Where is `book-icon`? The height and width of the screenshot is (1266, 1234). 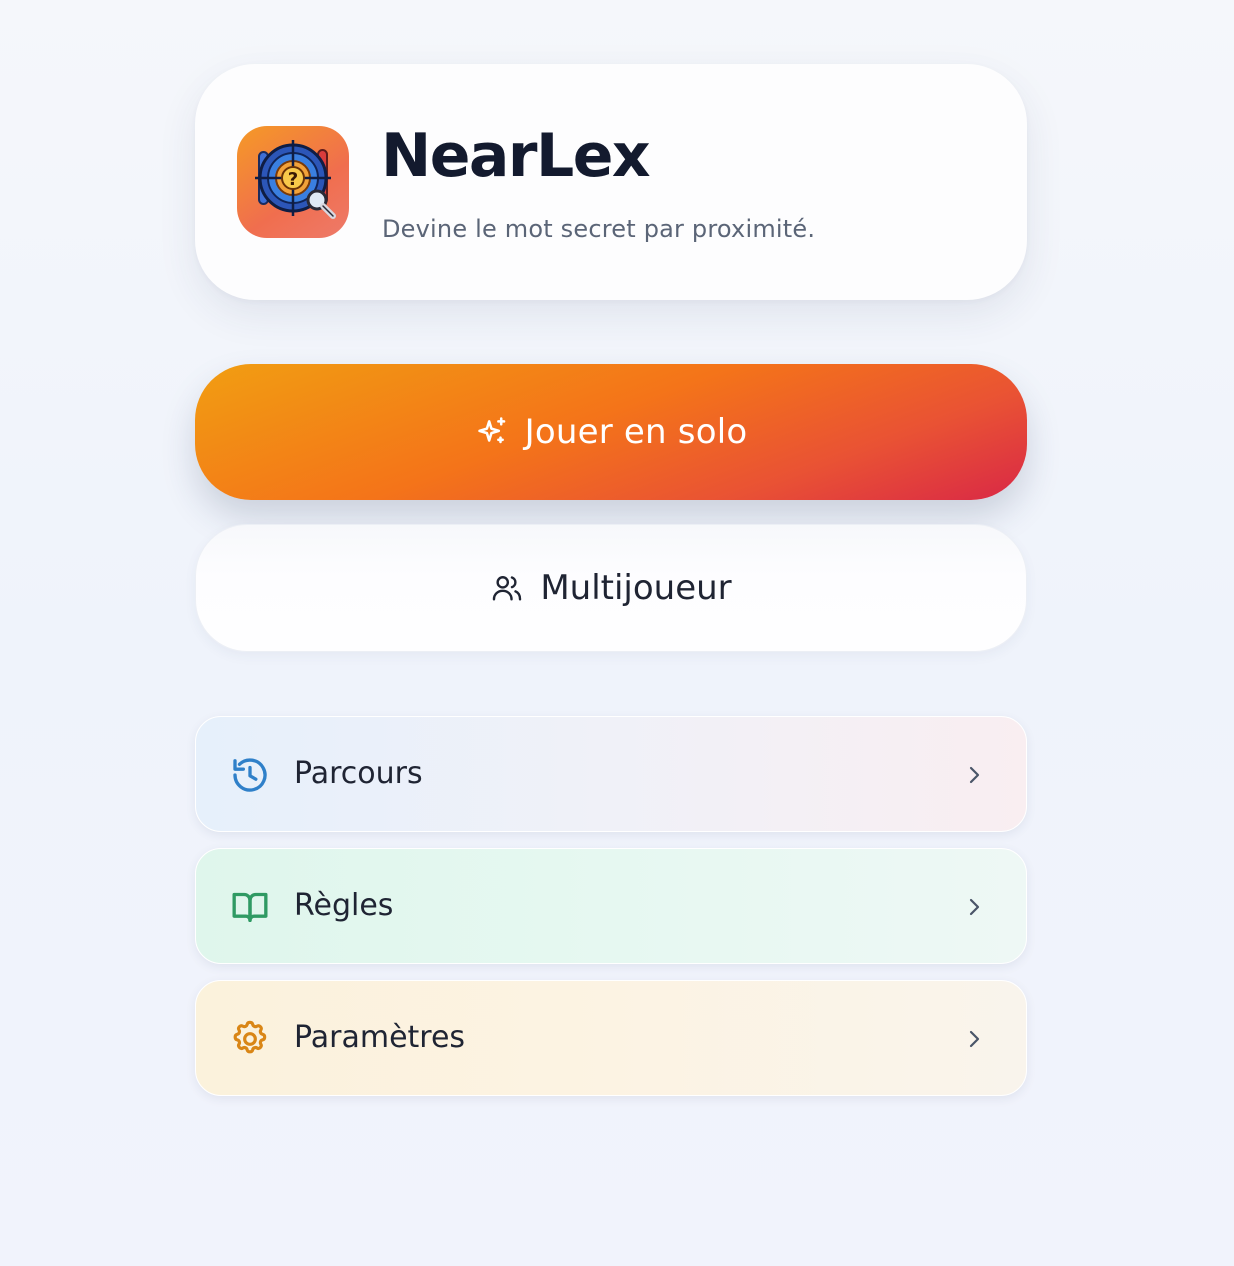 book-icon is located at coordinates (250, 907).